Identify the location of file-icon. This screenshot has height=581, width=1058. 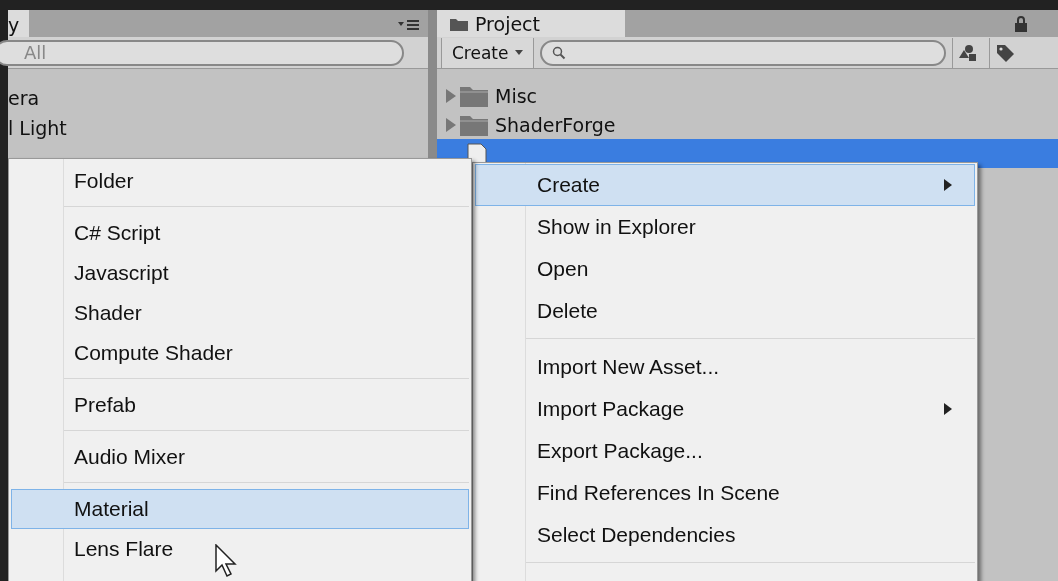
(477, 153).